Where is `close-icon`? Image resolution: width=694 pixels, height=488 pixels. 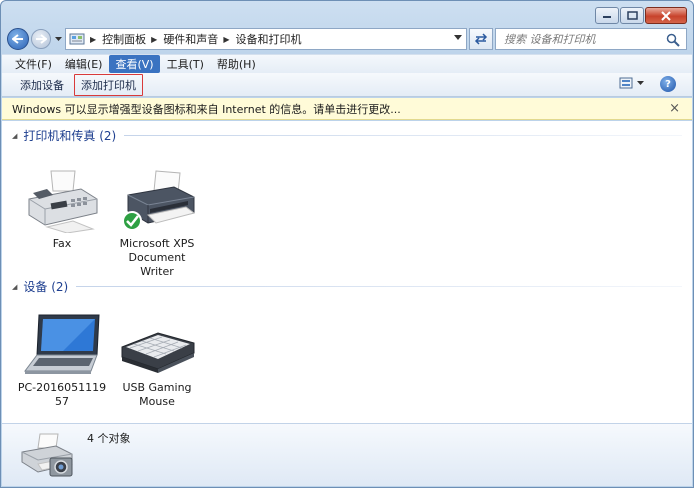 close-icon is located at coordinates (666, 15).